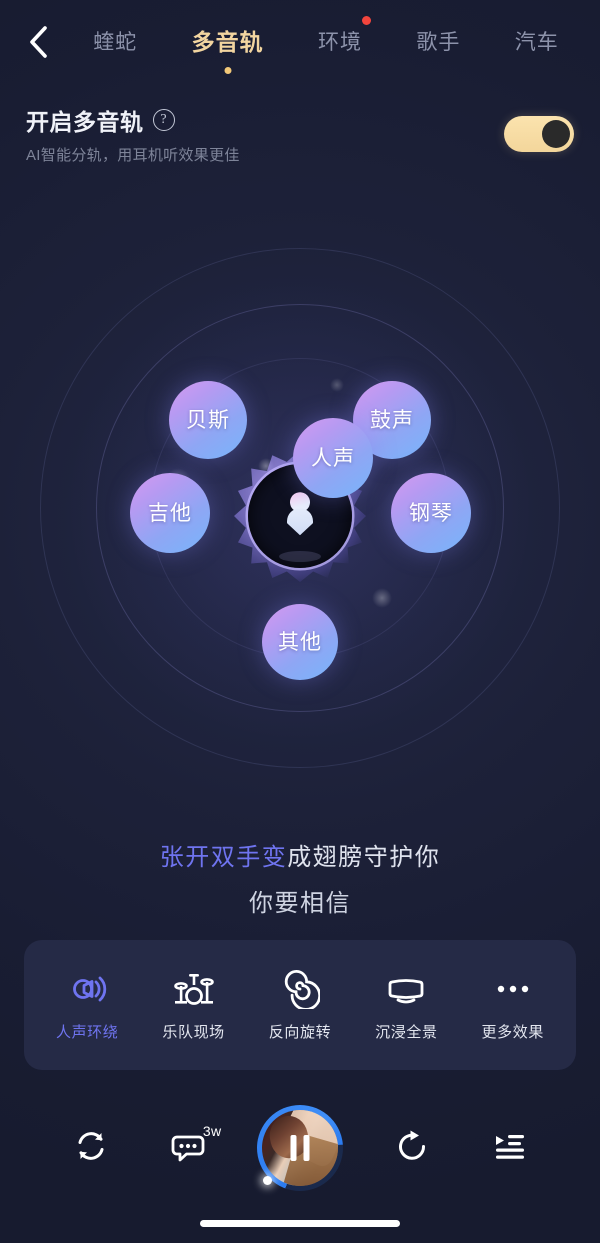 The width and height of the screenshot is (600, 1243). Describe the element at coordinates (300, 1223) in the screenshot. I see `home-indicator` at that location.